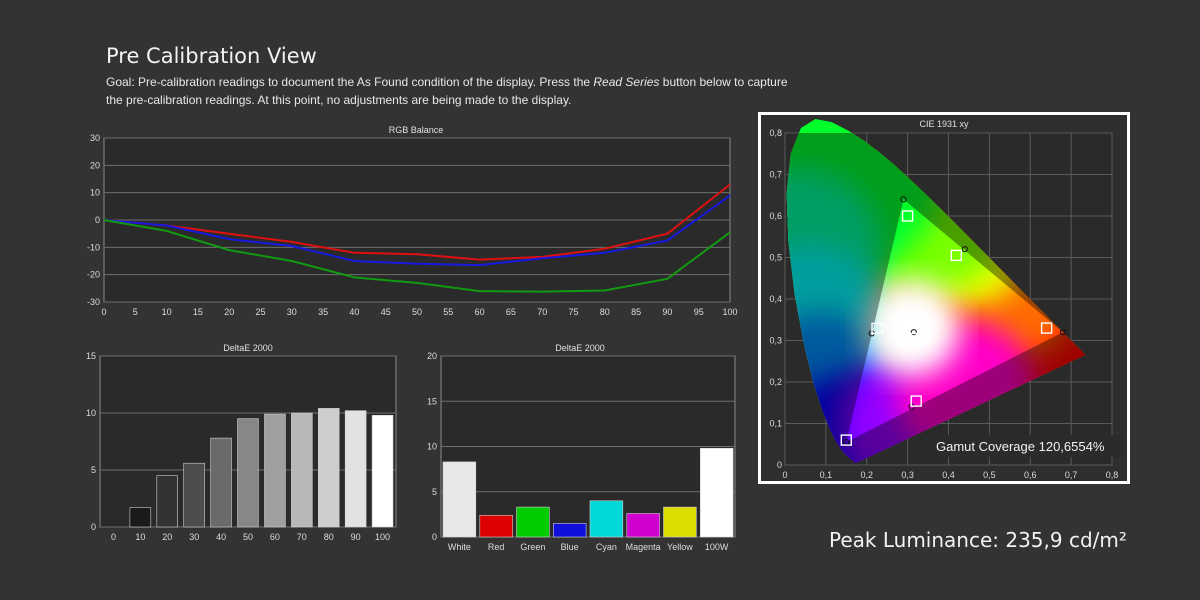 The width and height of the screenshot is (1200, 600). Describe the element at coordinates (260, 312) in the screenshot. I see `x-tick-label: 25` at that location.